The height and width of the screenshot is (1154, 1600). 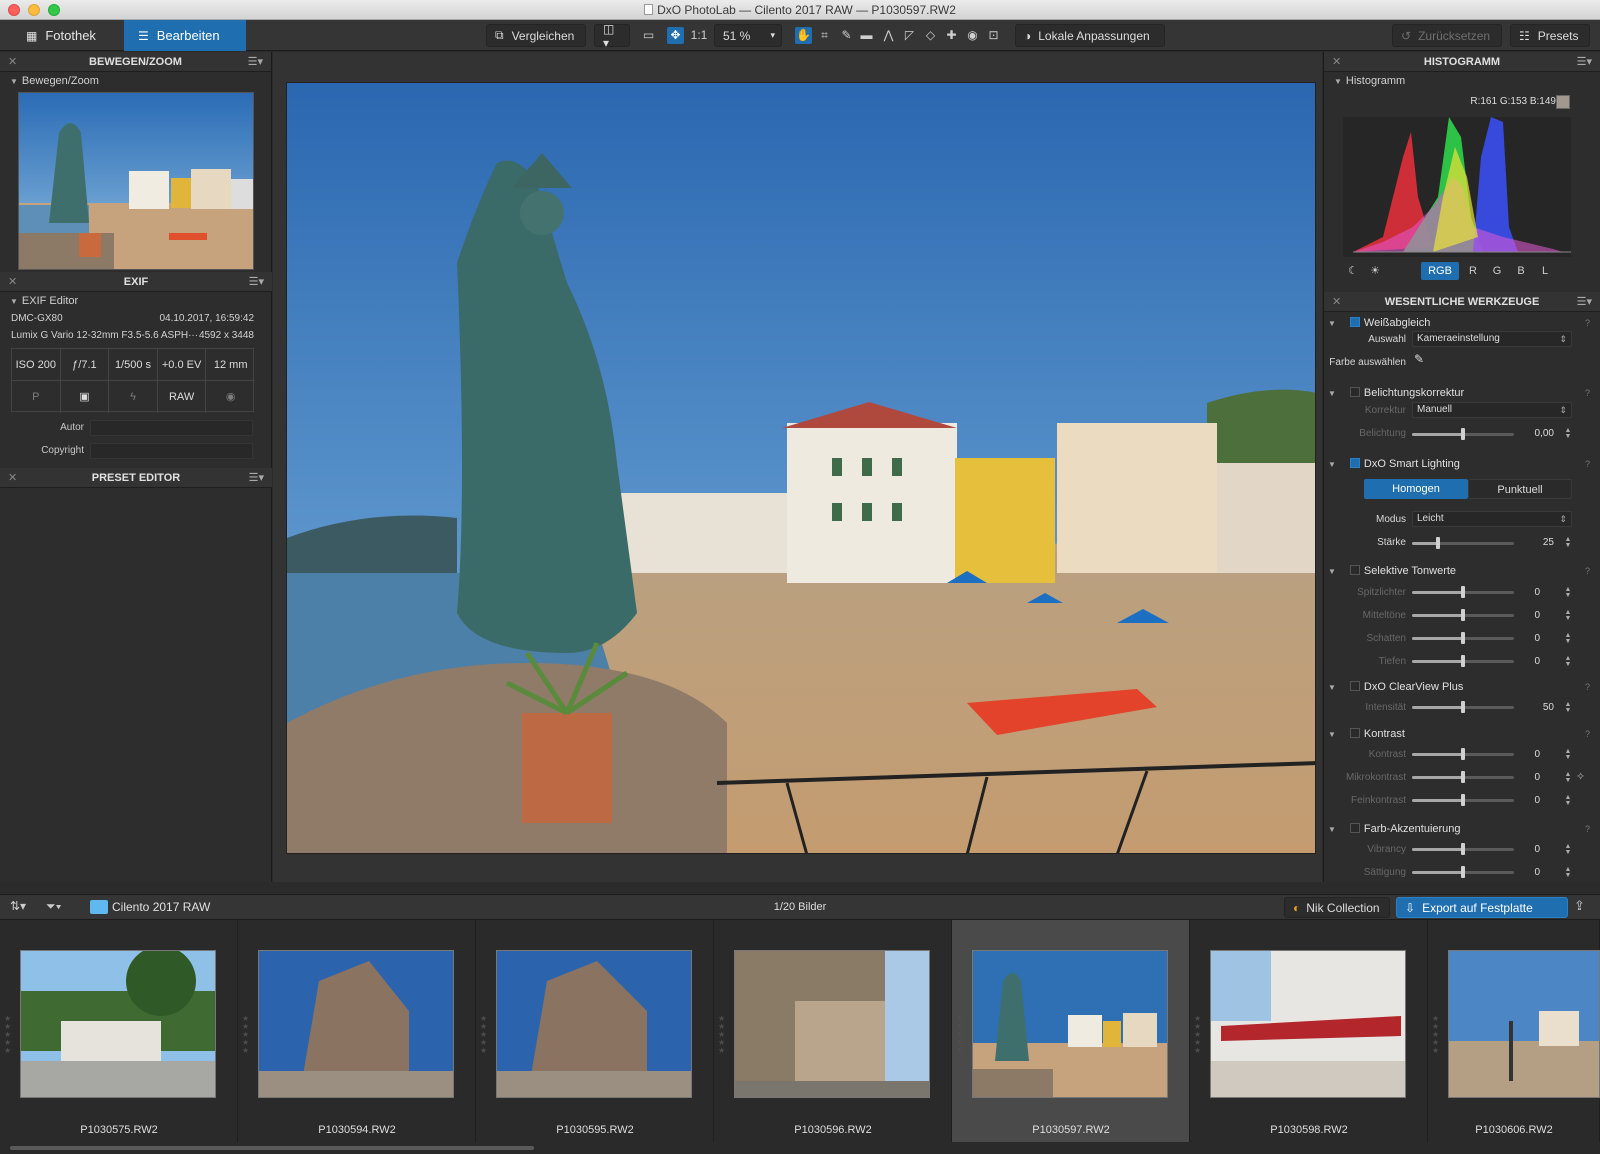 I want to click on author-field, so click(x=171, y=428).